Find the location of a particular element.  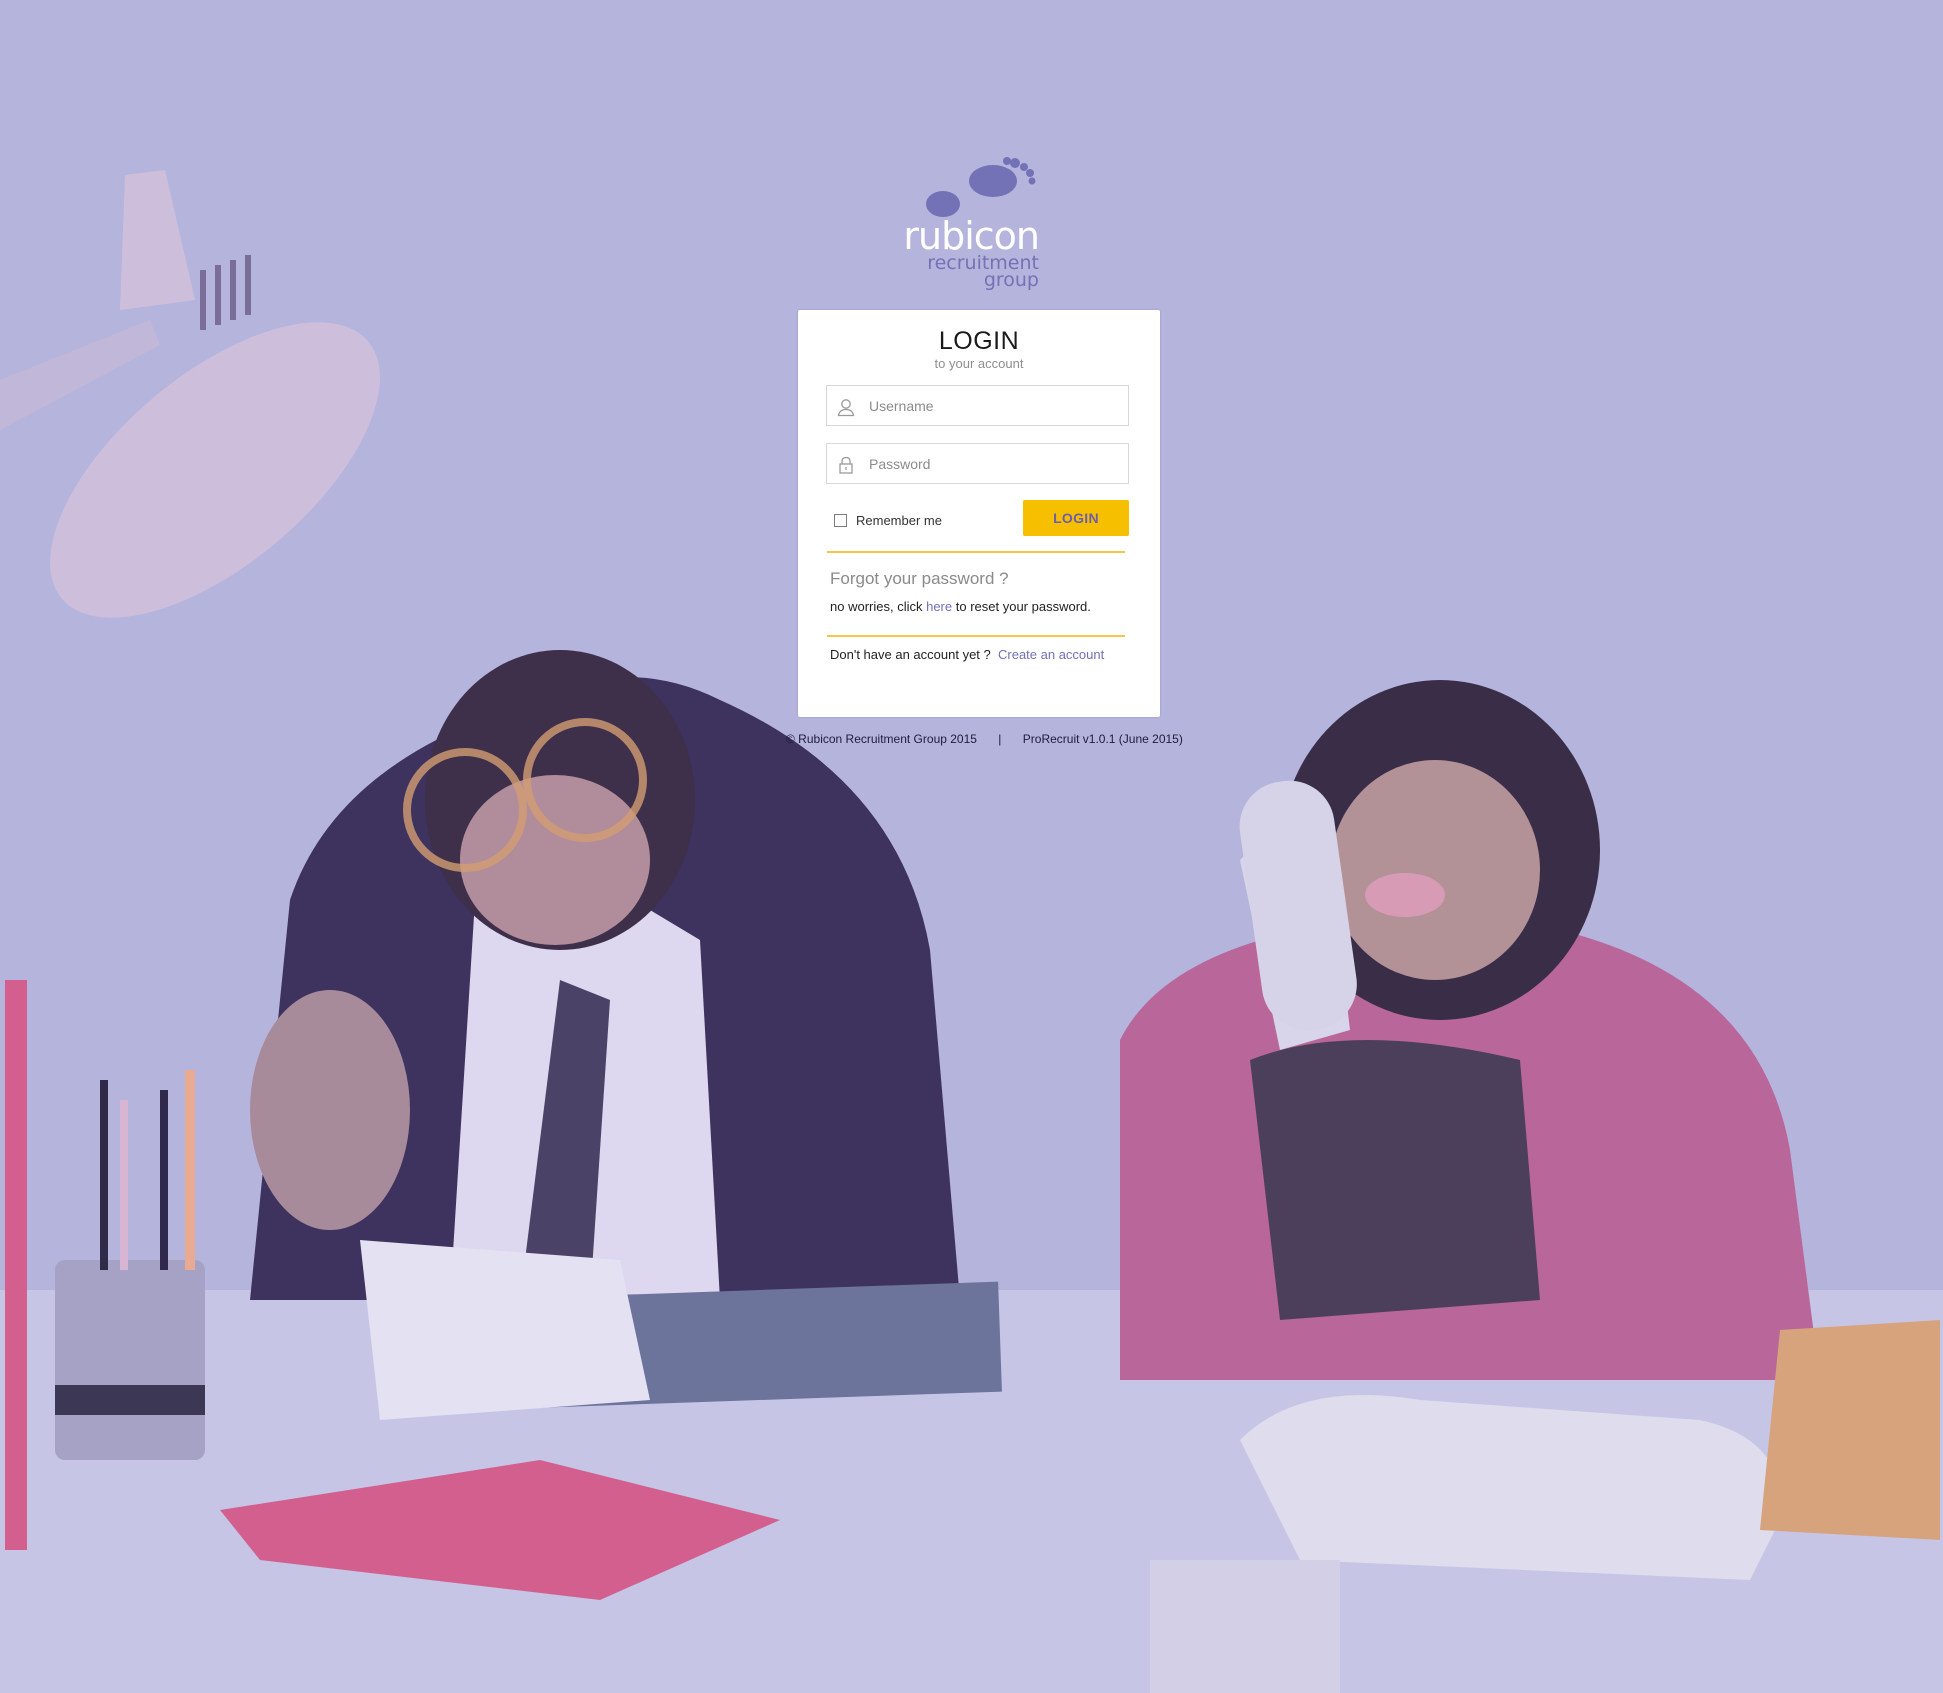

remember-me-checkbox is located at coordinates (840, 520).